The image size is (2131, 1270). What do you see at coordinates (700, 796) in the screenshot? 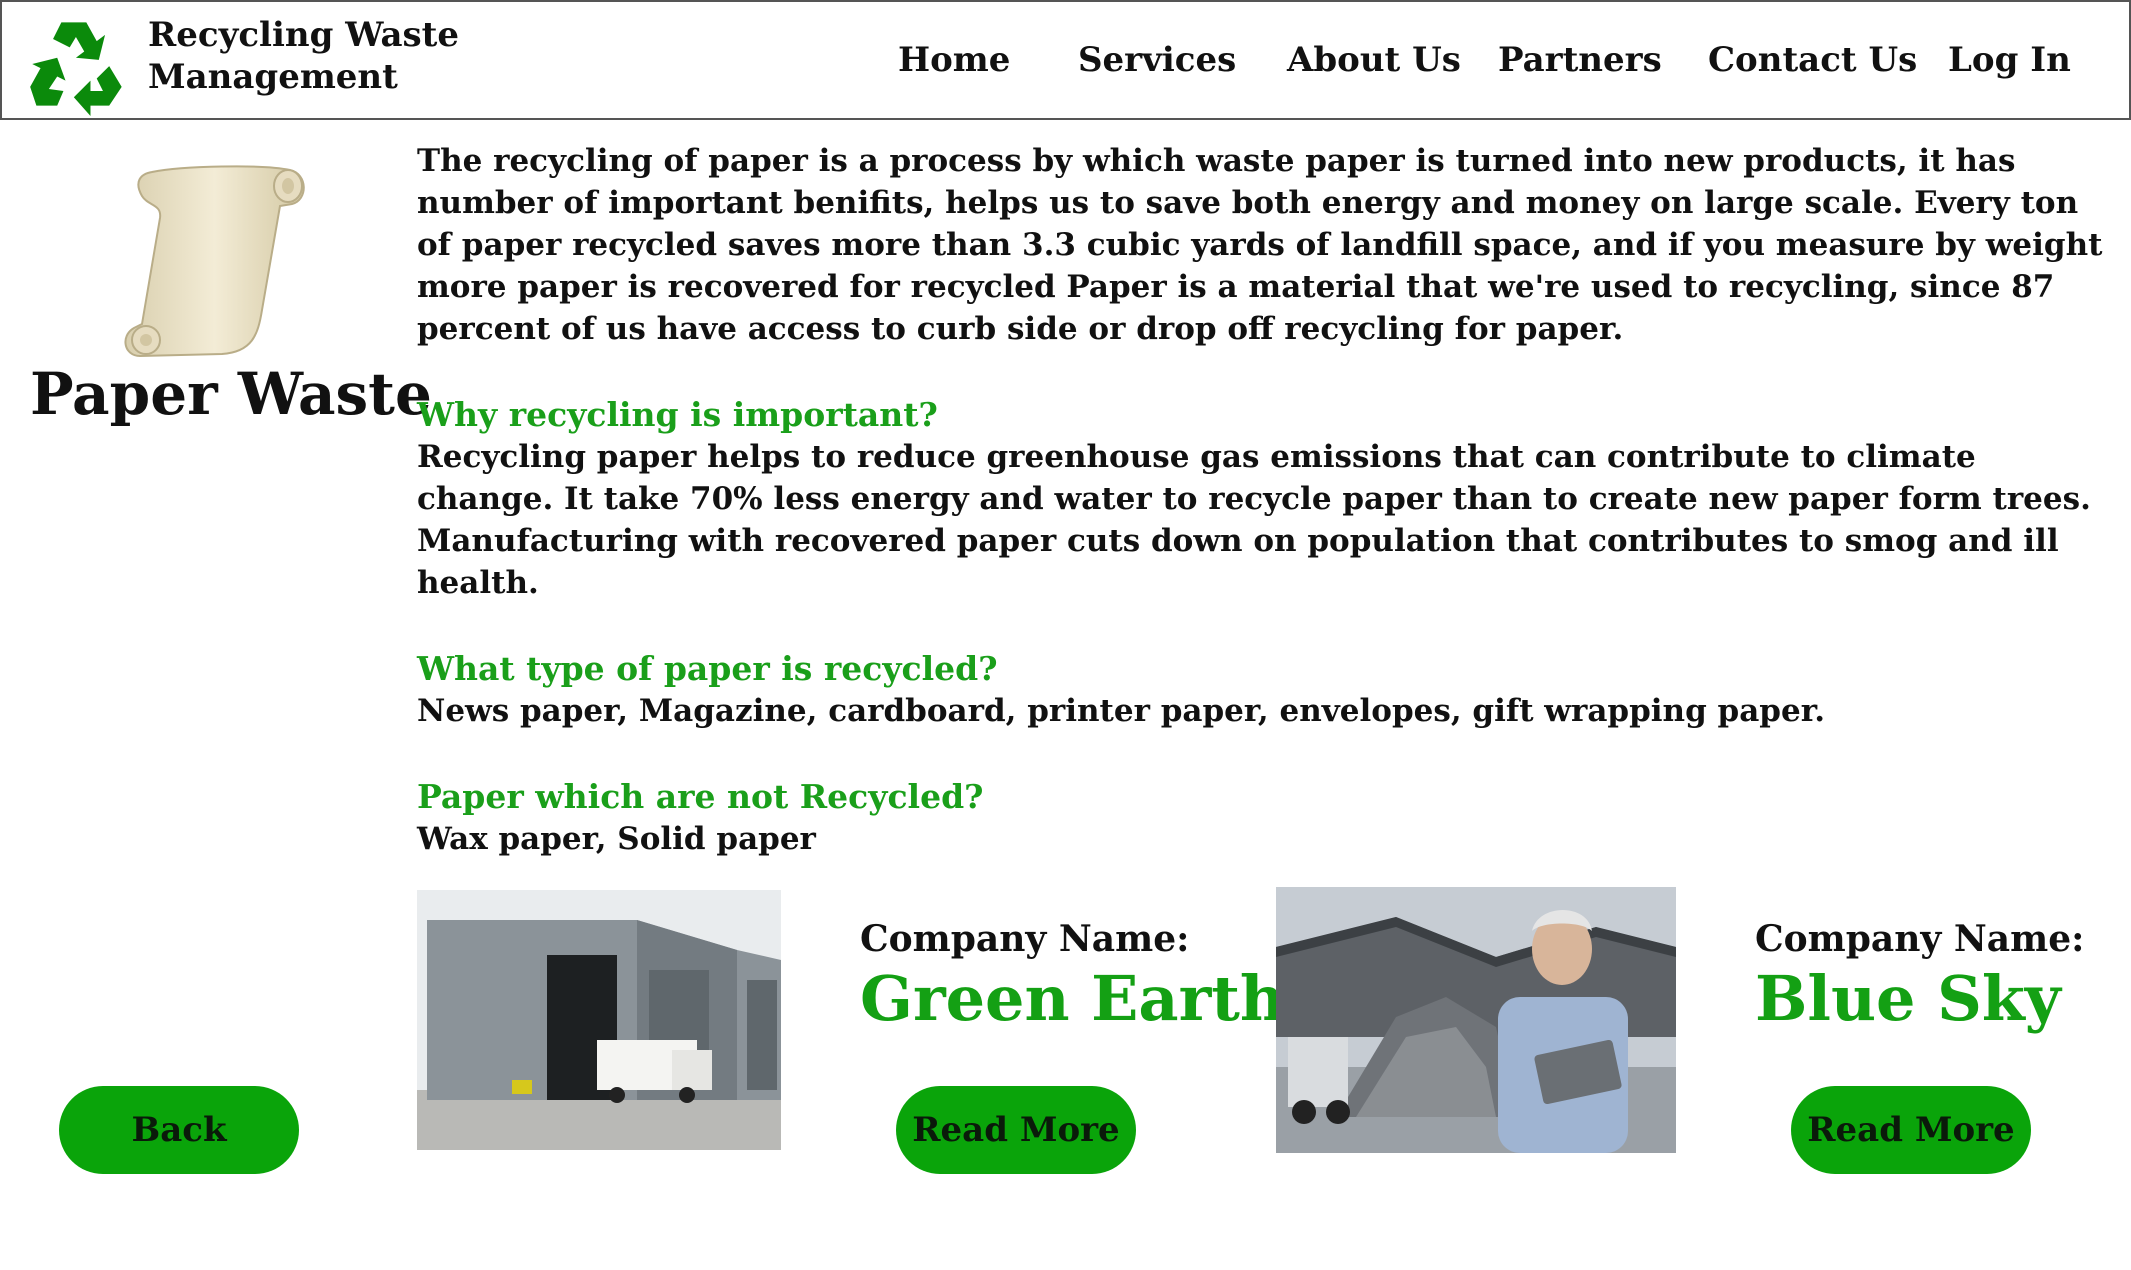
I see `section-heading-not-recycled: Paper which are not Recycled?` at bounding box center [700, 796].